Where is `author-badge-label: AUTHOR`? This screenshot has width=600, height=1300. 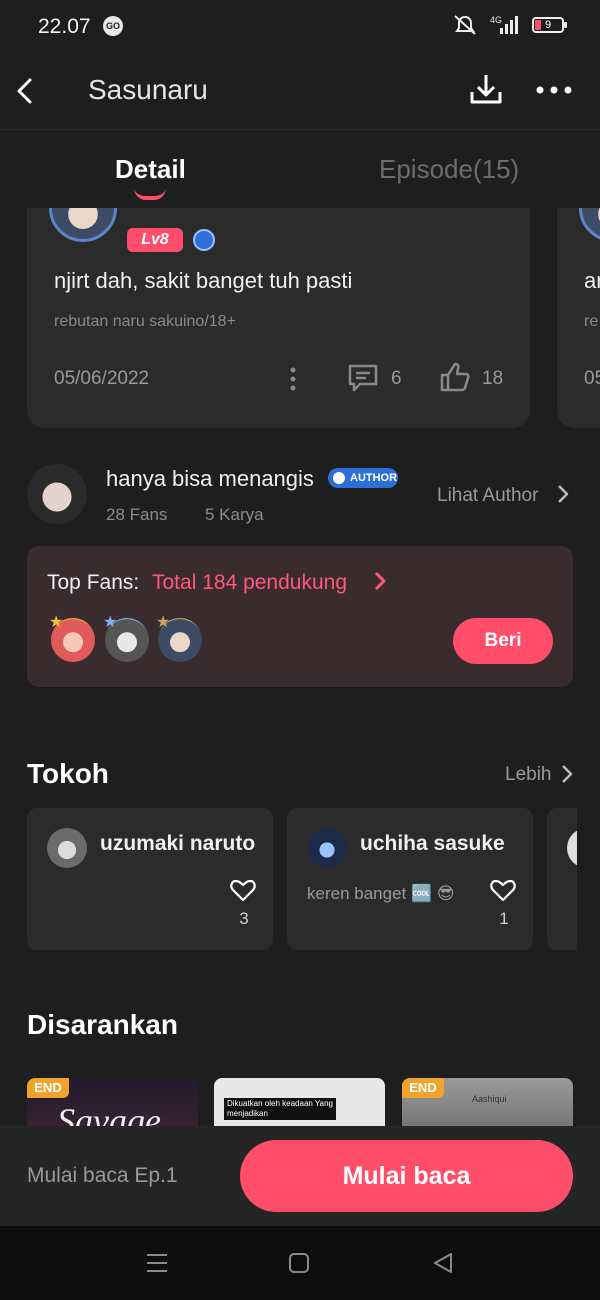
author-badge-label: AUTHOR is located at coordinates (374, 478).